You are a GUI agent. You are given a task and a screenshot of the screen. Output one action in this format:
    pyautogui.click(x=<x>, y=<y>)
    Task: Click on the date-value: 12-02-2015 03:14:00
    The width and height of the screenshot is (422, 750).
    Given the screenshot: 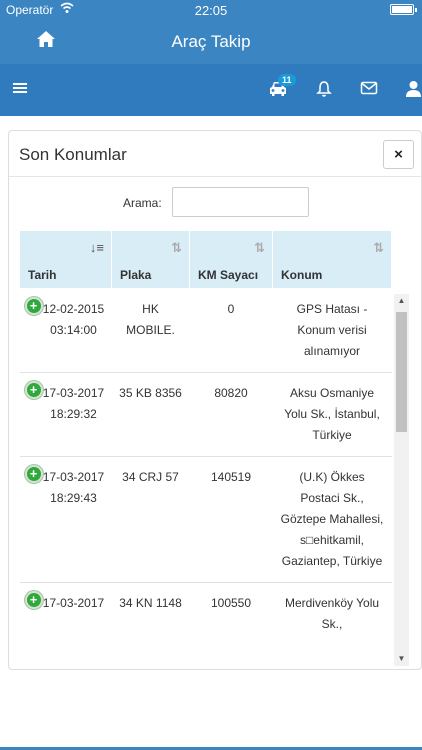 What is the action you would take?
    pyautogui.click(x=73, y=319)
    